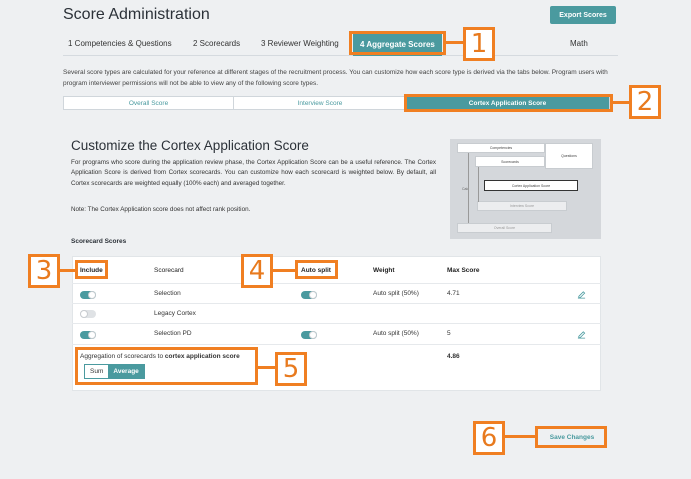 Image resolution: width=691 pixels, height=479 pixels. I want to click on tab-scorecards: 2 Scorecards, so click(216, 43).